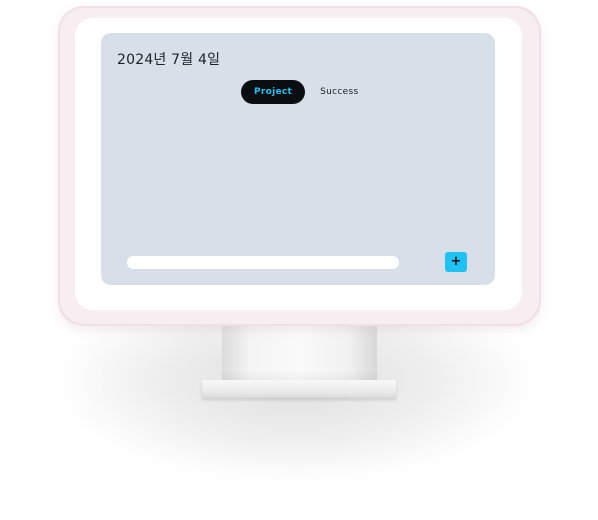 This screenshot has width=598, height=520. I want to click on tab-bar: Project Success, so click(306, 92).